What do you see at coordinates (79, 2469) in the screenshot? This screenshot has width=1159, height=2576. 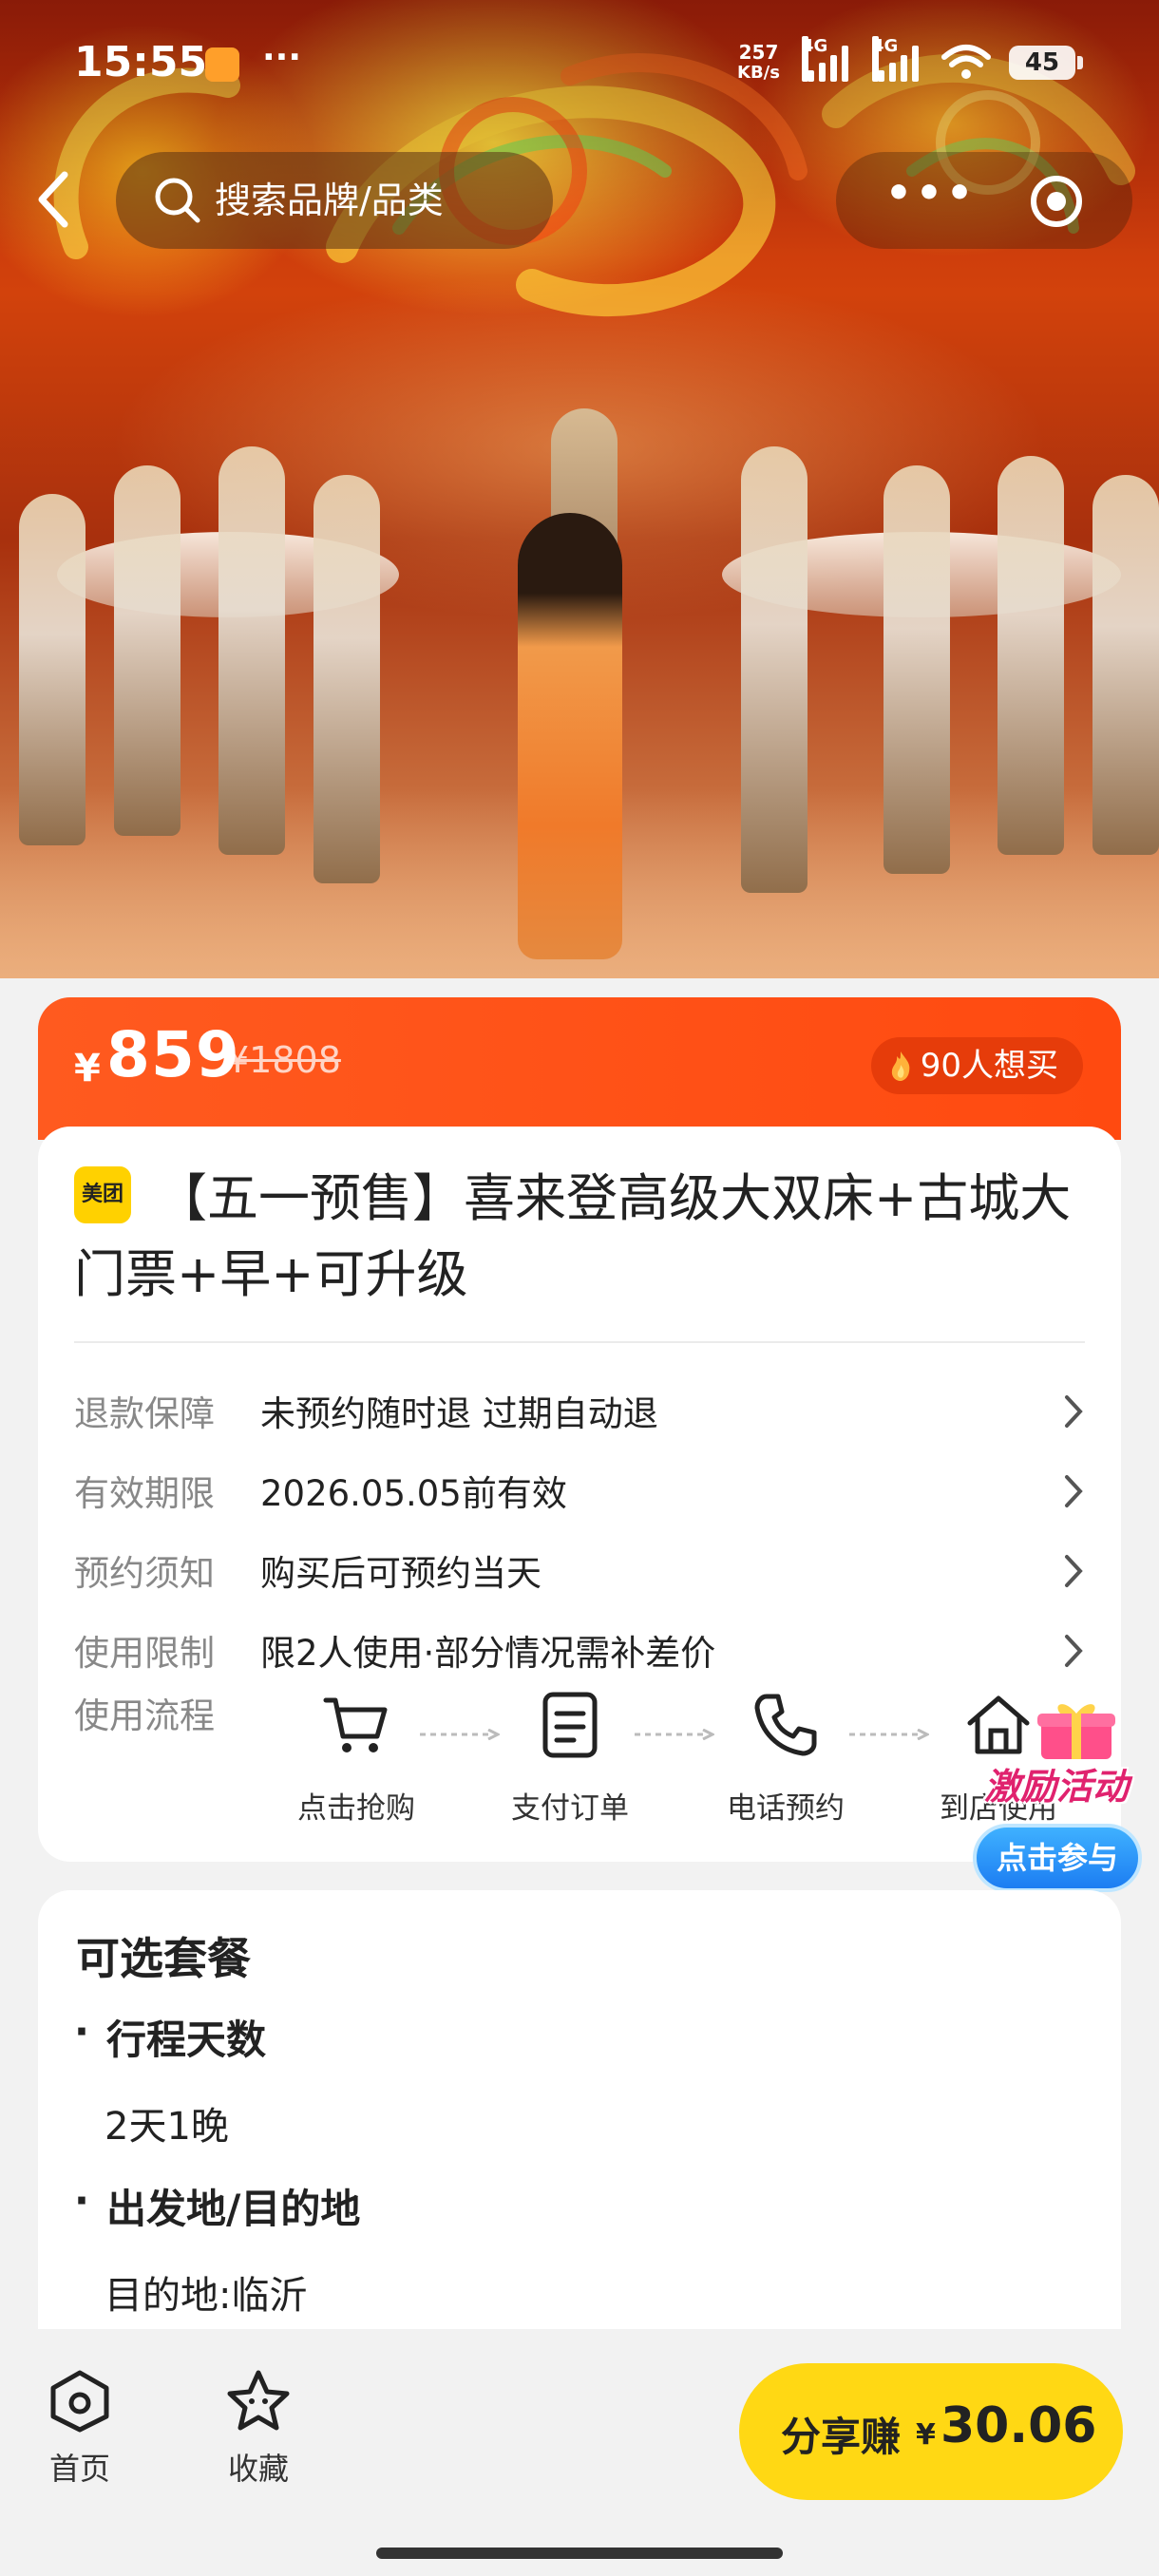 I see `tab-label: 首页` at bounding box center [79, 2469].